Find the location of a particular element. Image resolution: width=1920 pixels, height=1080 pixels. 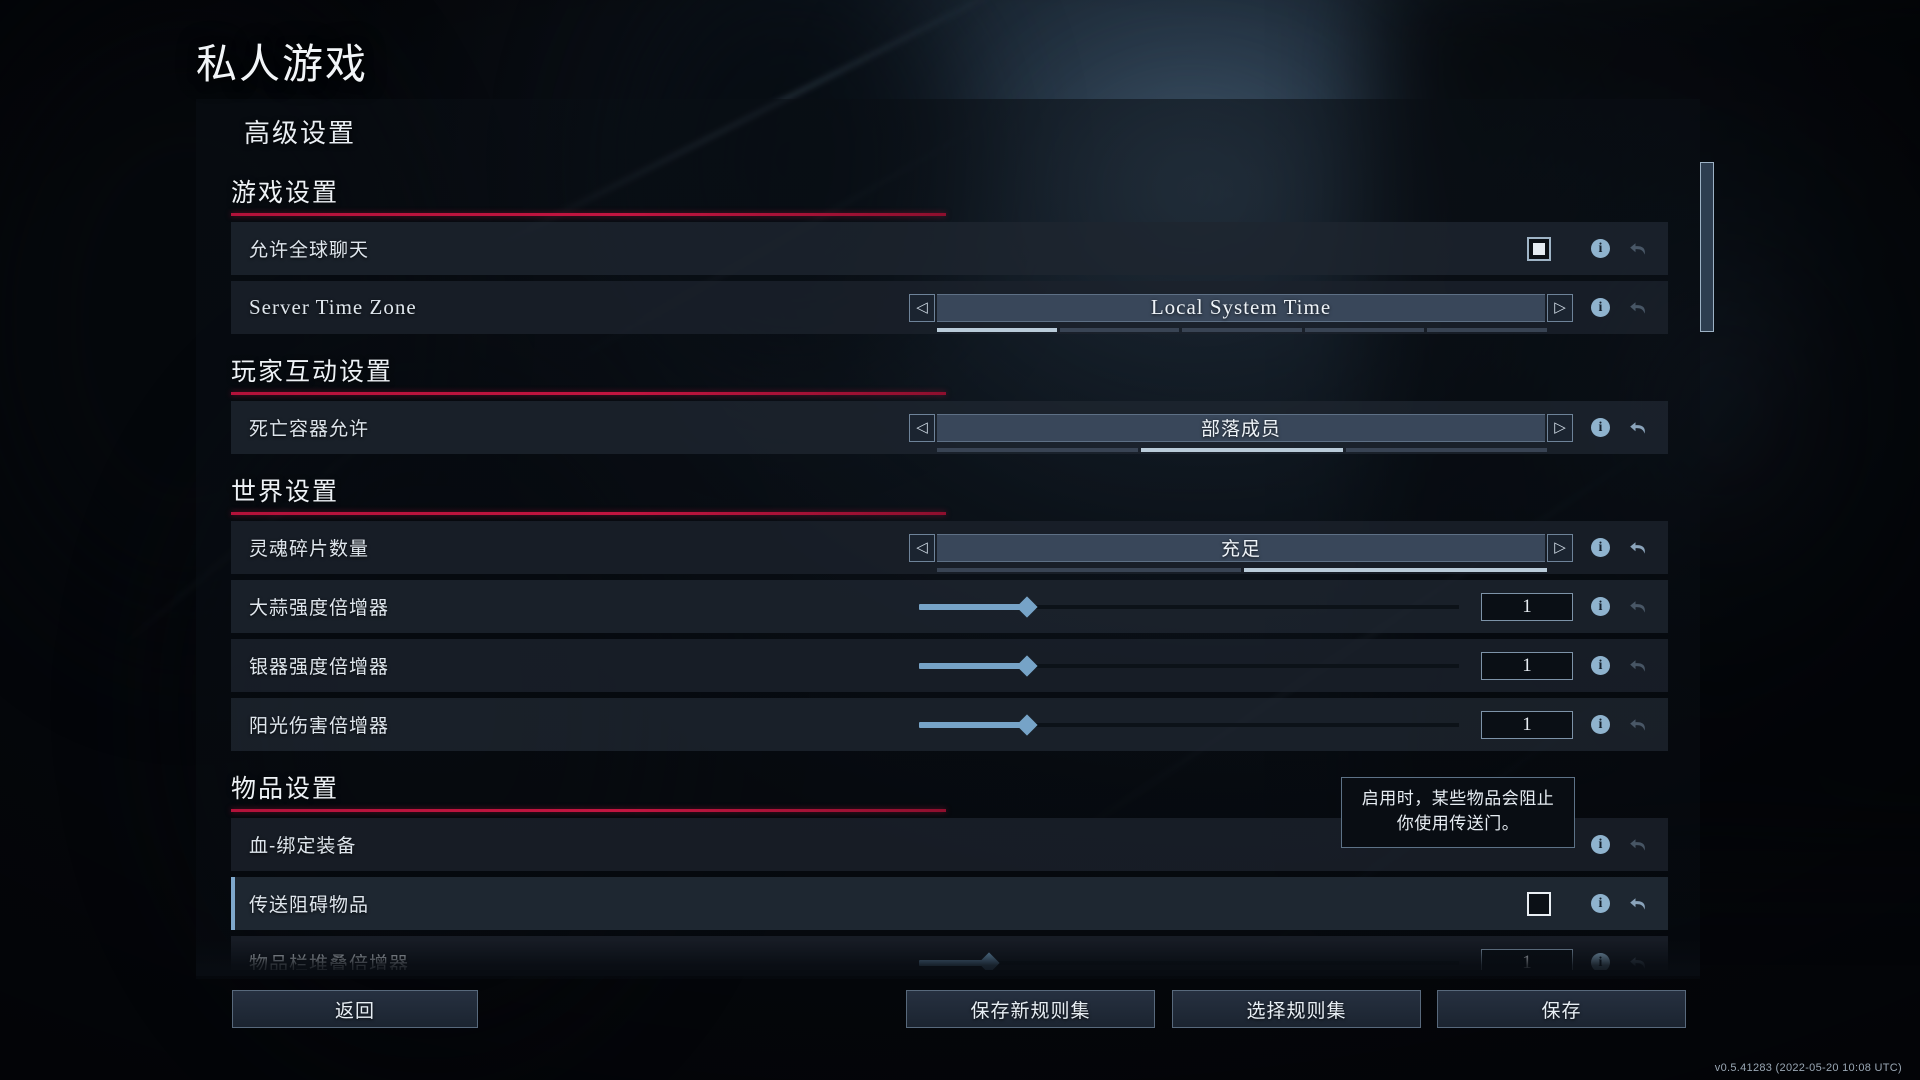

settings-row-label: 允许全球聊天 is located at coordinates (309, 250).